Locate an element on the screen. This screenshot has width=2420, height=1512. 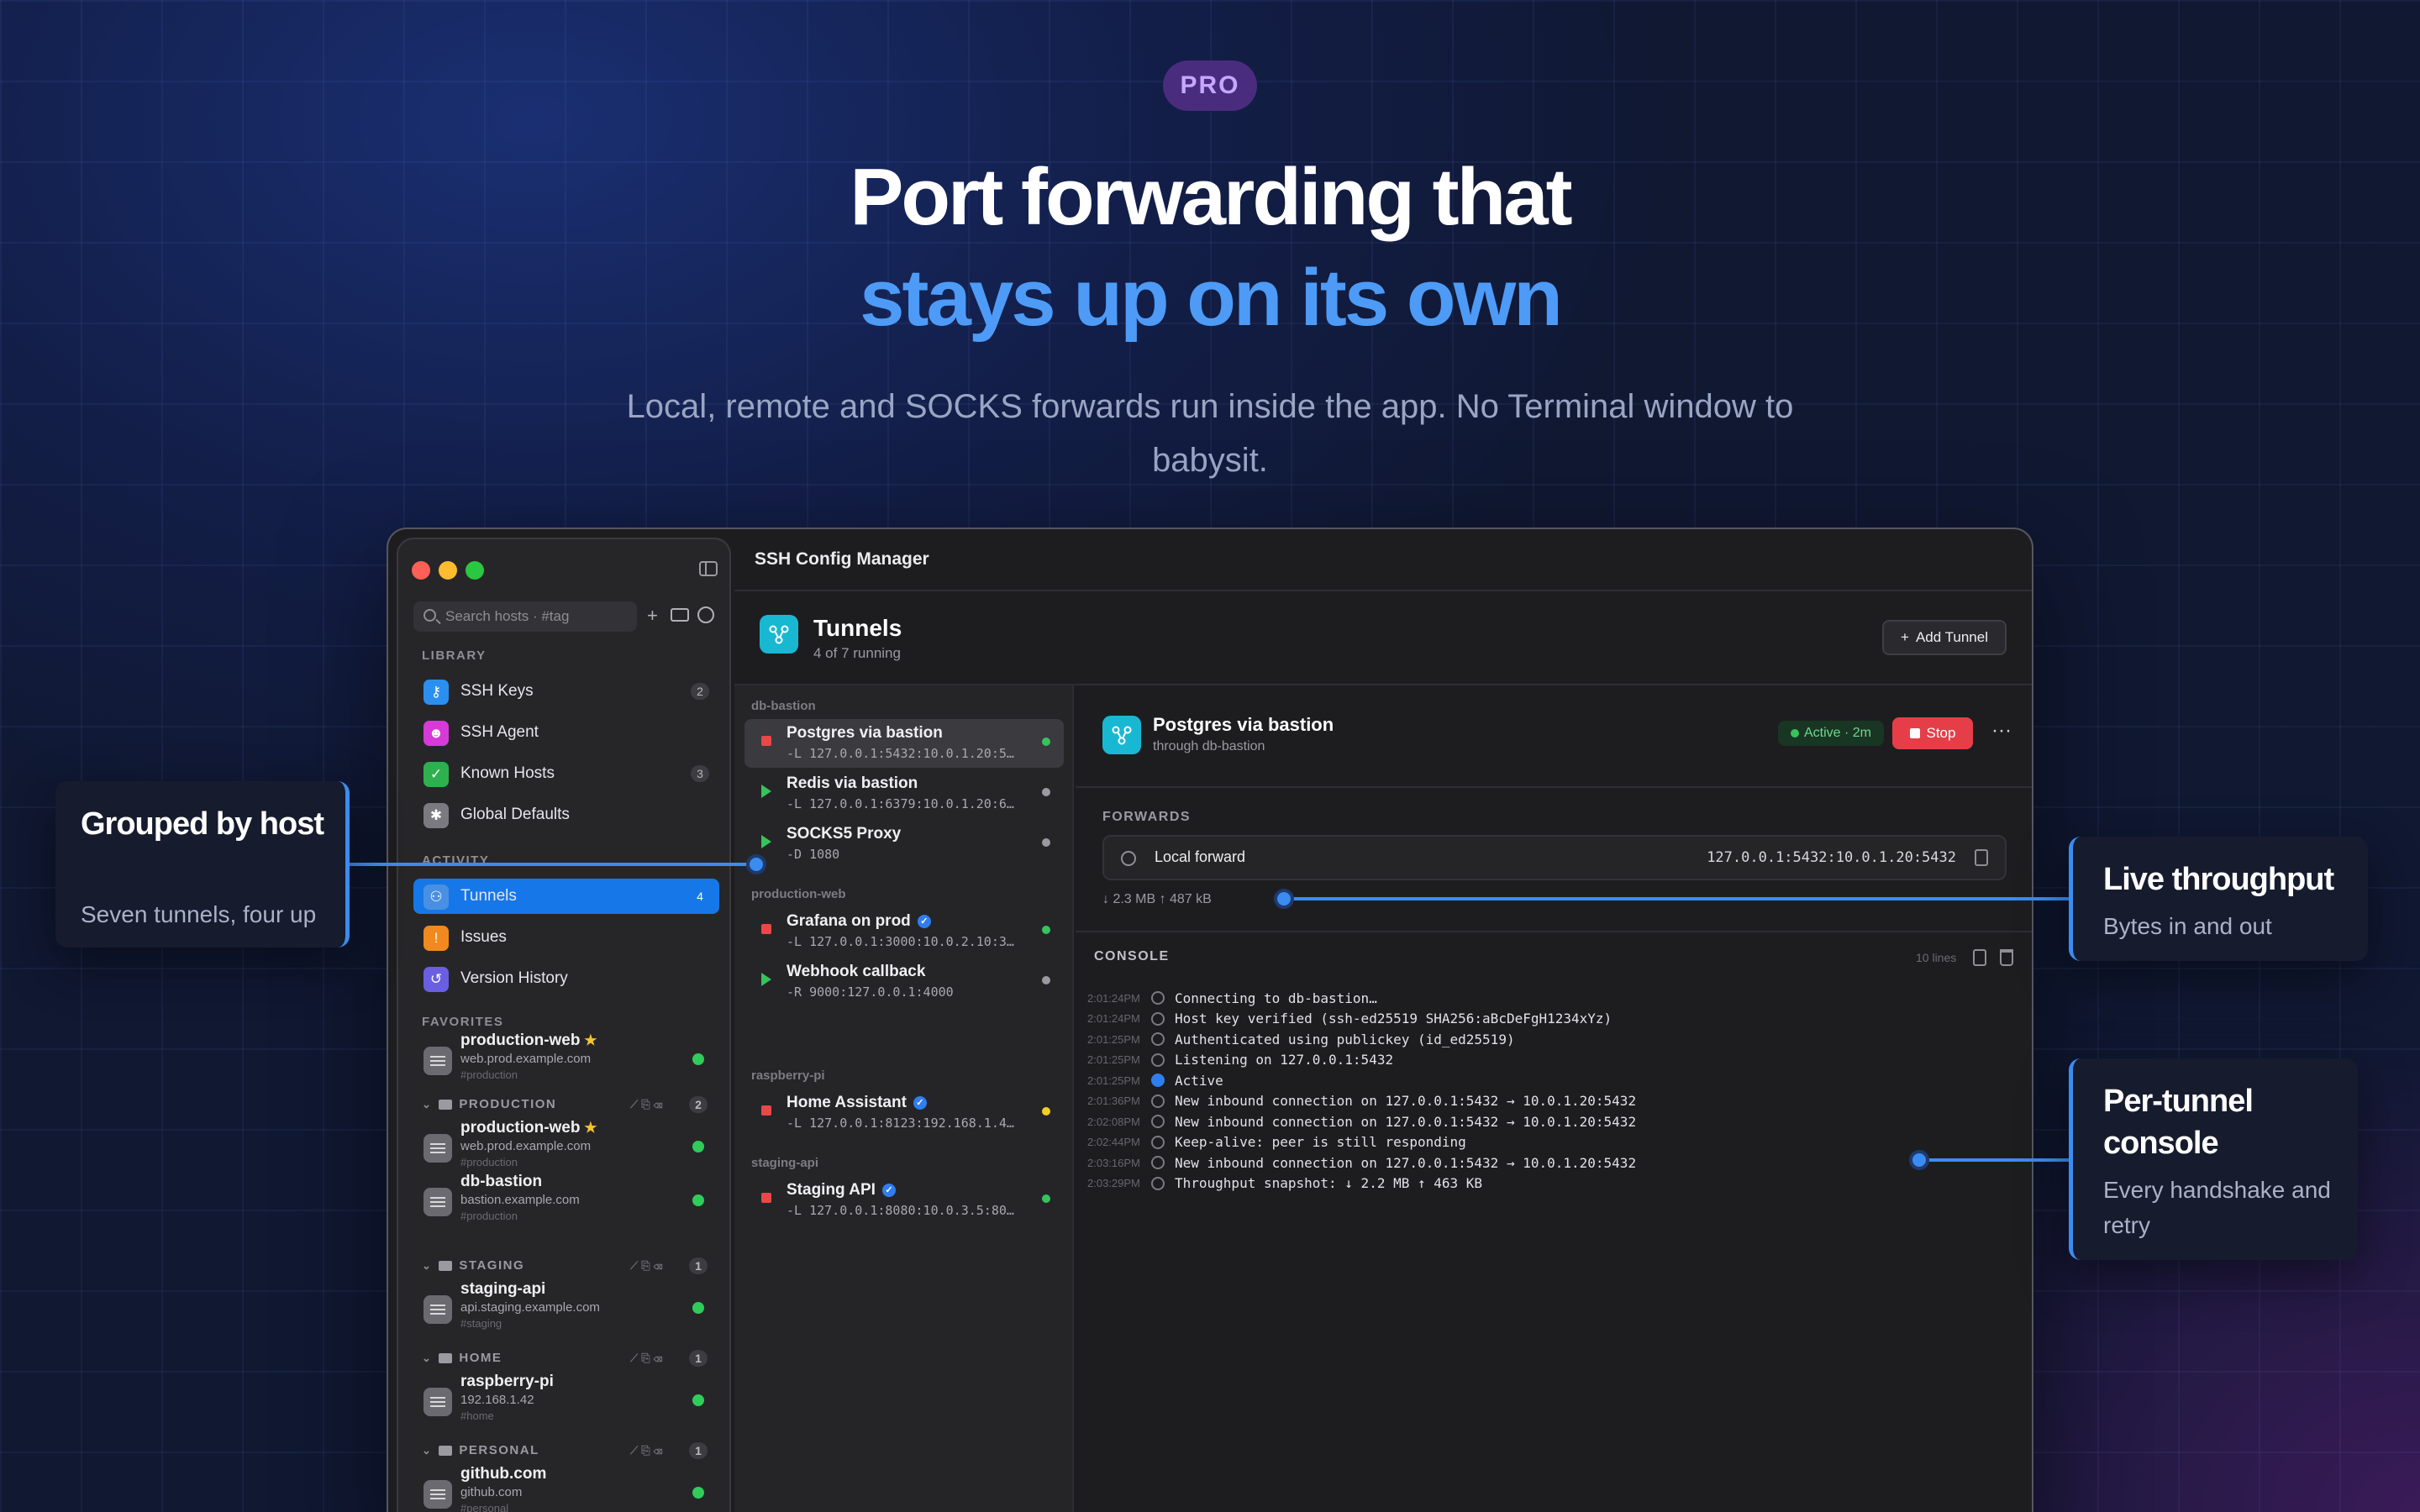
hero-title-line1: Port forwarding that is located at coordinates (1211, 197).